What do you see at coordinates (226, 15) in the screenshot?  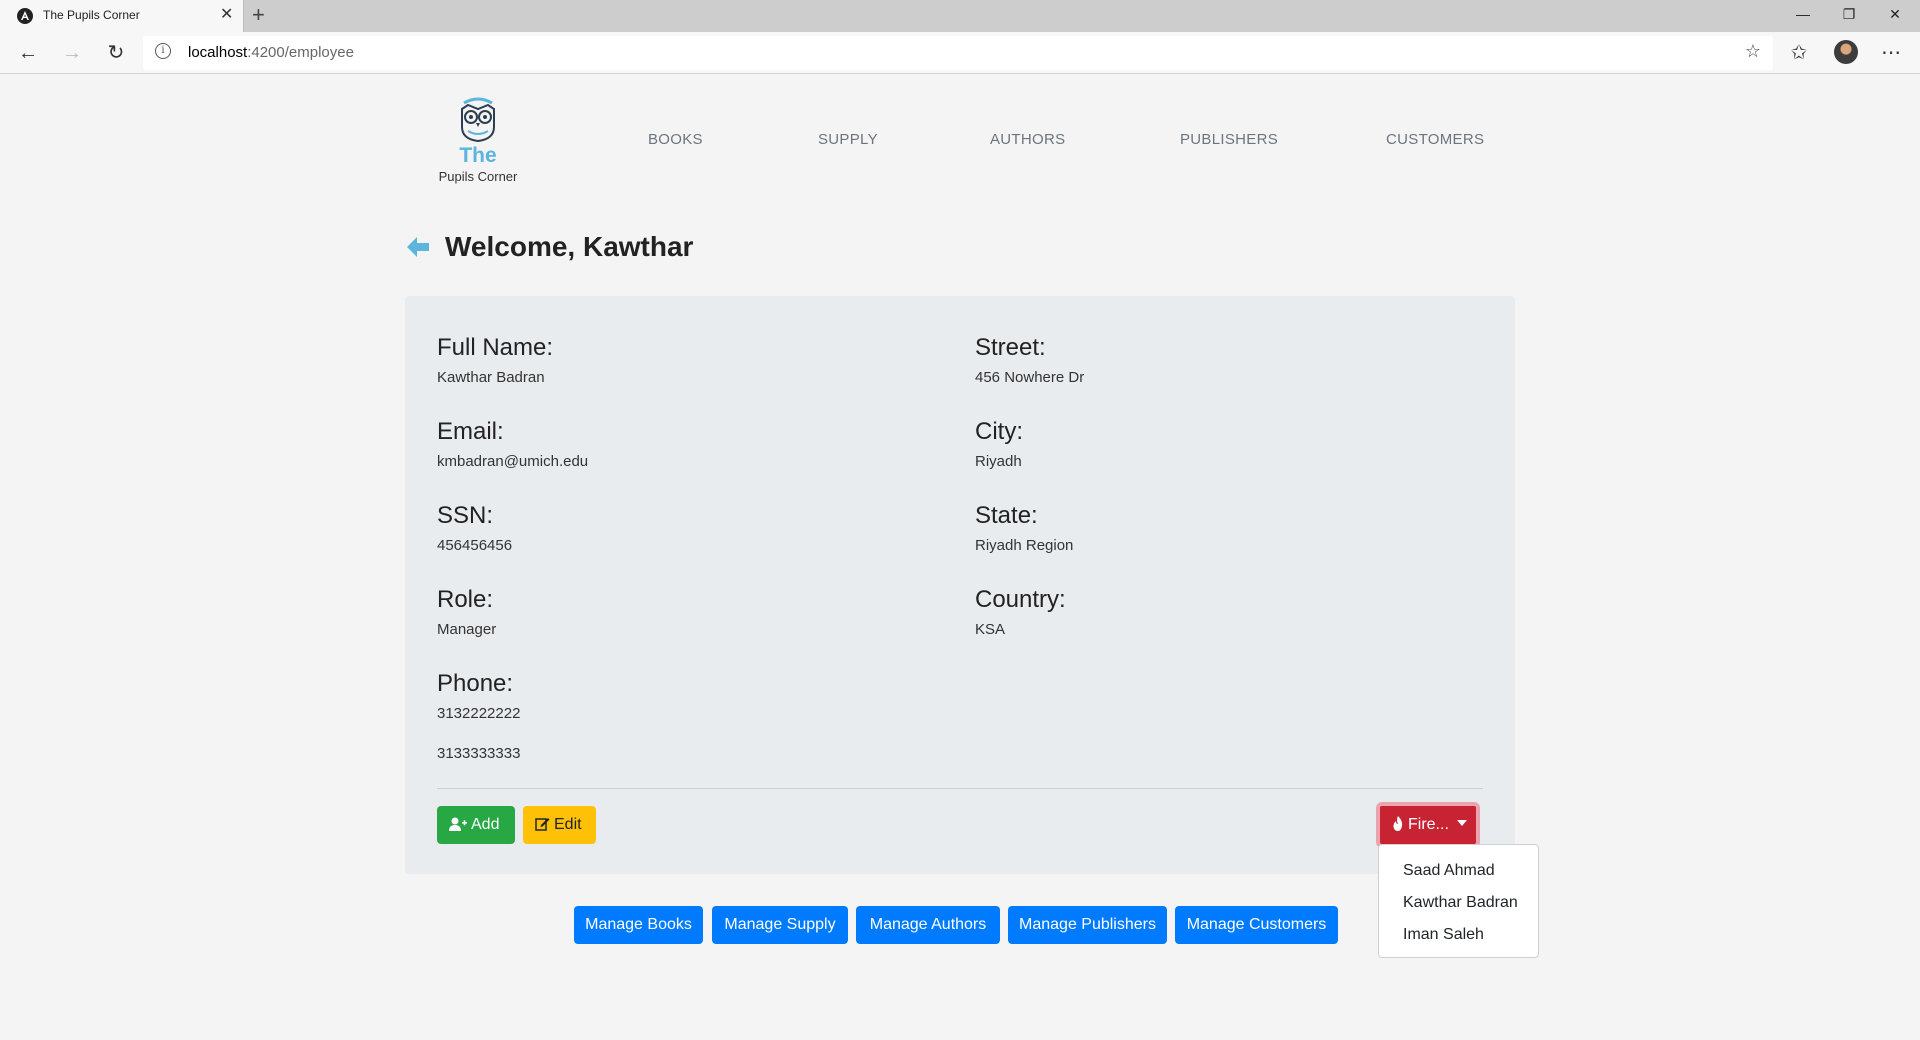 I see `close-tab-icon: ✕` at bounding box center [226, 15].